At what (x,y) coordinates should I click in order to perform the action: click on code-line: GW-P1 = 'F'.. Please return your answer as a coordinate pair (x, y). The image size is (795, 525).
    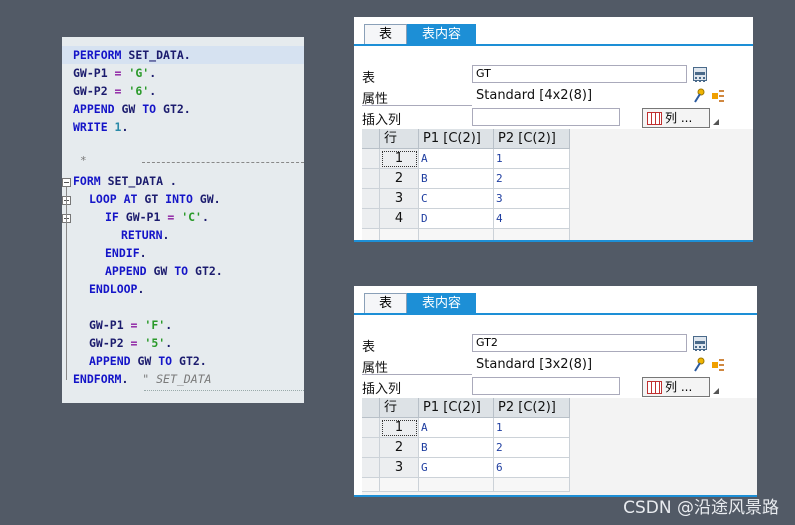
    Looking at the image, I should click on (130, 325).